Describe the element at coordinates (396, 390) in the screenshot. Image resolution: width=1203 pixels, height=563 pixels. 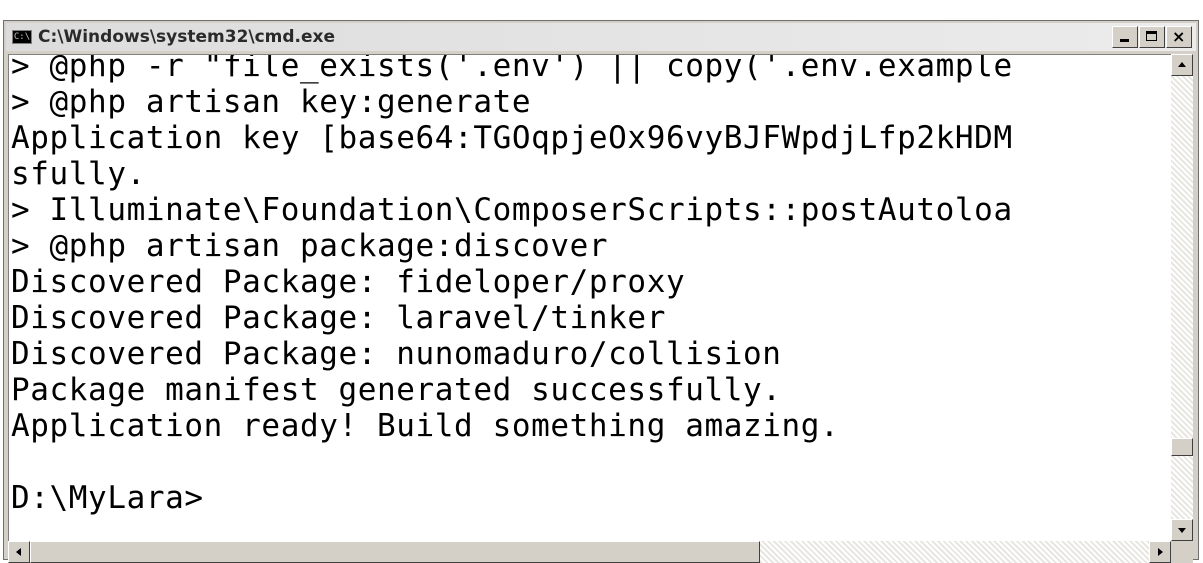
I see `console-line: Package manifest generated successfully.` at that location.